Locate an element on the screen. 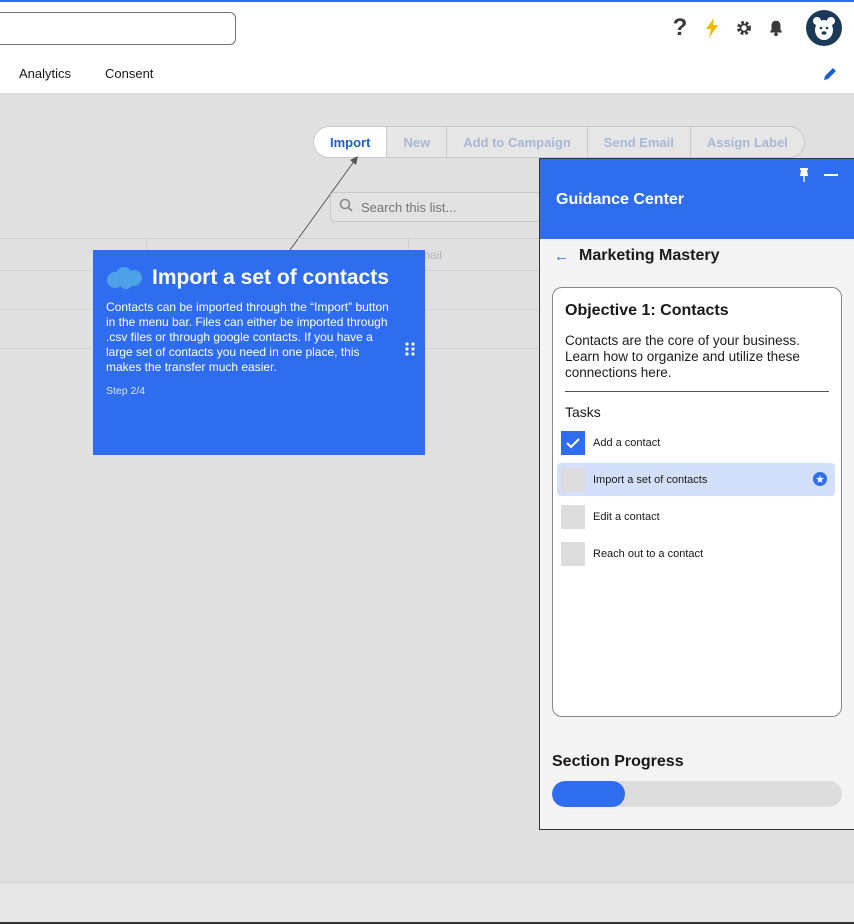  arrow-left-icon: ← is located at coordinates (561, 256).